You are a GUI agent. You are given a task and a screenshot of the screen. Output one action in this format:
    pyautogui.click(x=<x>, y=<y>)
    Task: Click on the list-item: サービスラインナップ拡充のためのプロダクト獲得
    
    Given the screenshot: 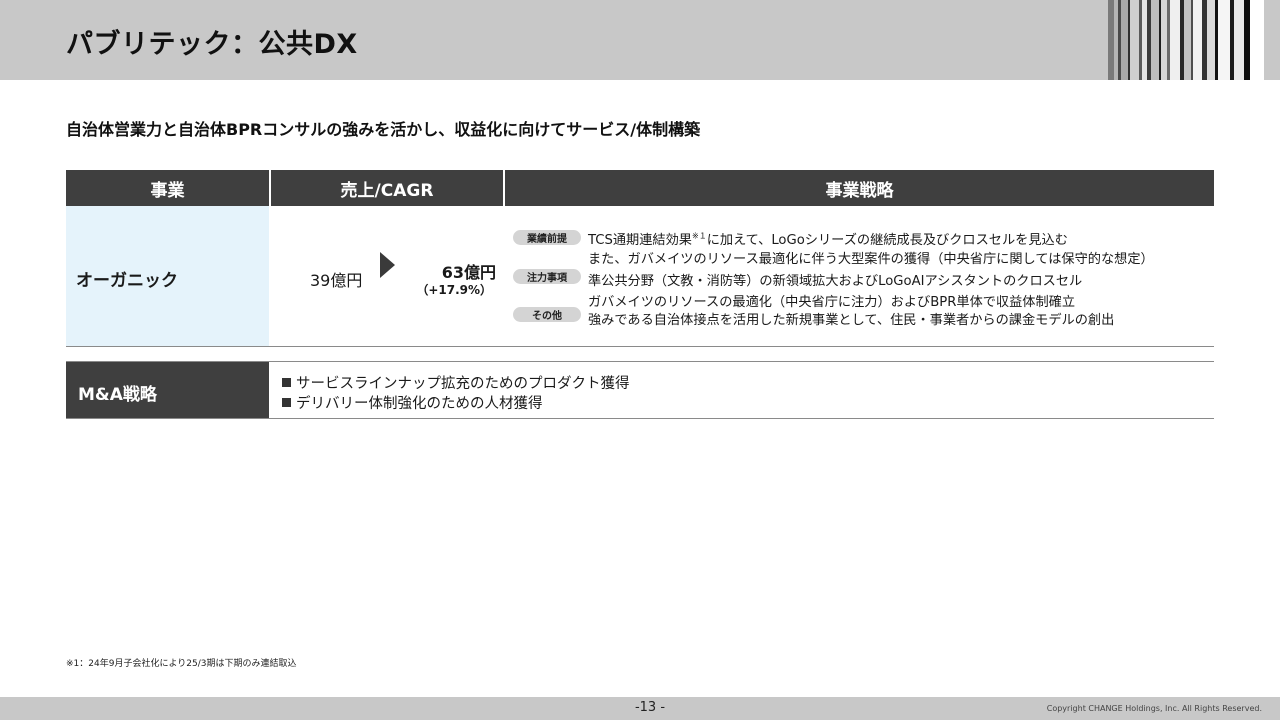 What is the action you would take?
    pyautogui.click(x=456, y=382)
    